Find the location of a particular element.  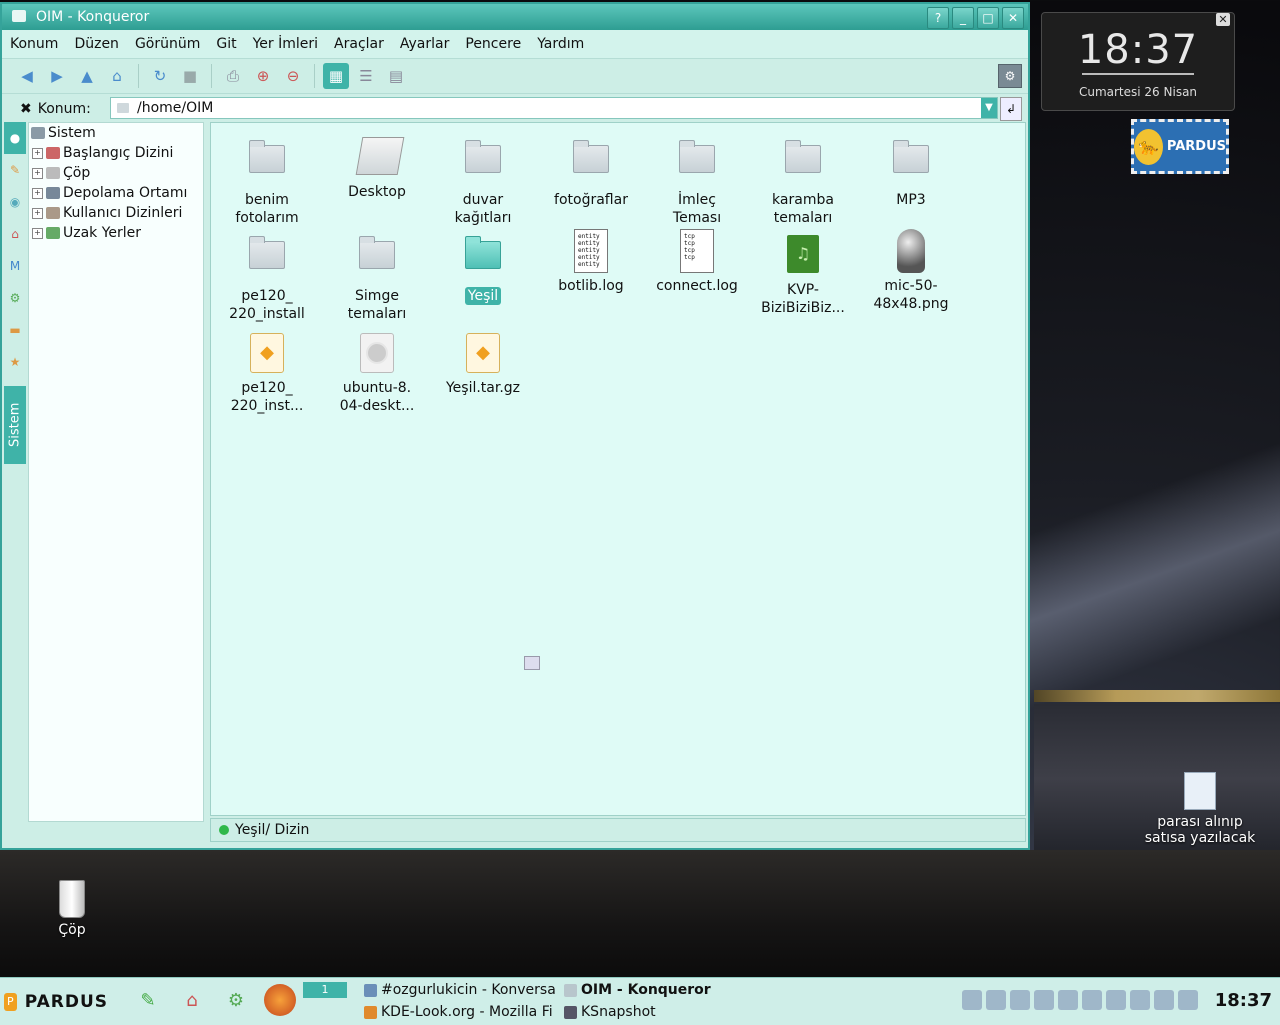

file-item: fotoğraflar is located at coordinates (591, 173).